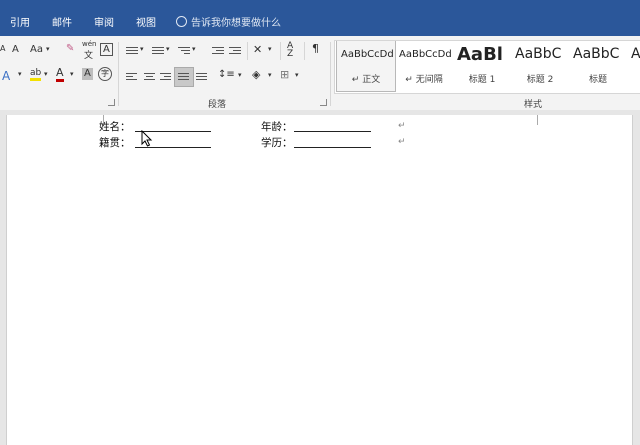 The width and height of the screenshot is (640, 445). I want to click on tab-references: 引用, so click(20, 21).